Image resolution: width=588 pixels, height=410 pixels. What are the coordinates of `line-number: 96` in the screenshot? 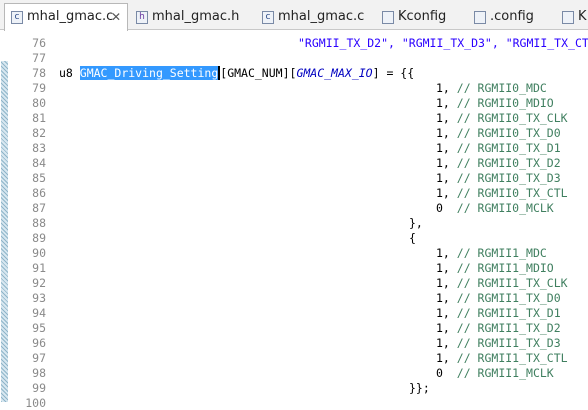 It's located at (39, 343).